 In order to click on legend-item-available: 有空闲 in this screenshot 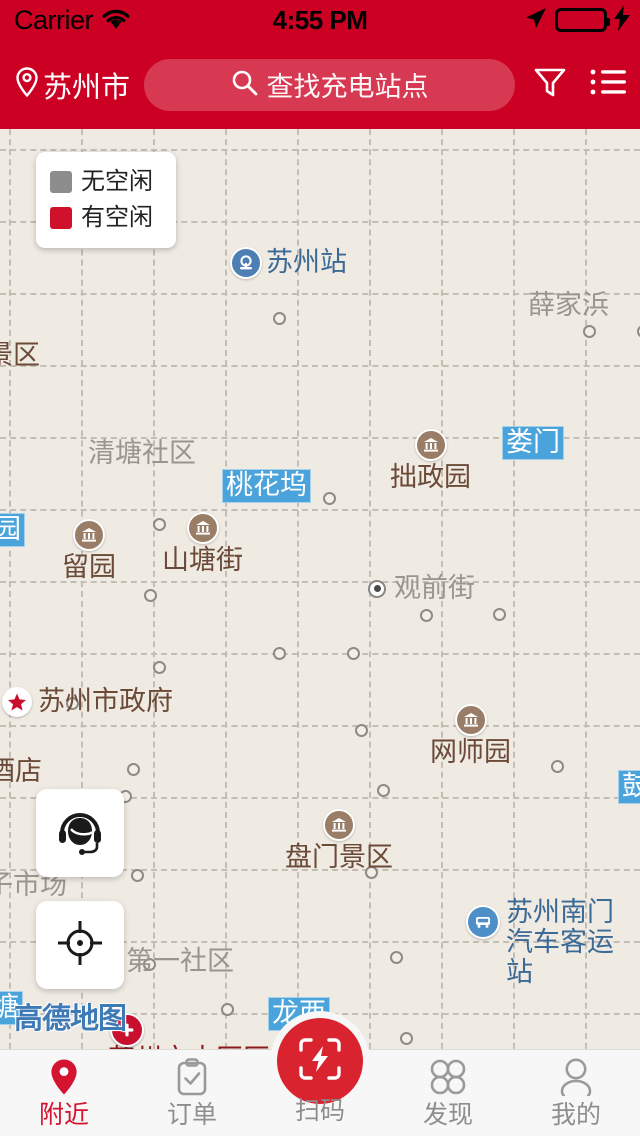, I will do `click(106, 218)`.